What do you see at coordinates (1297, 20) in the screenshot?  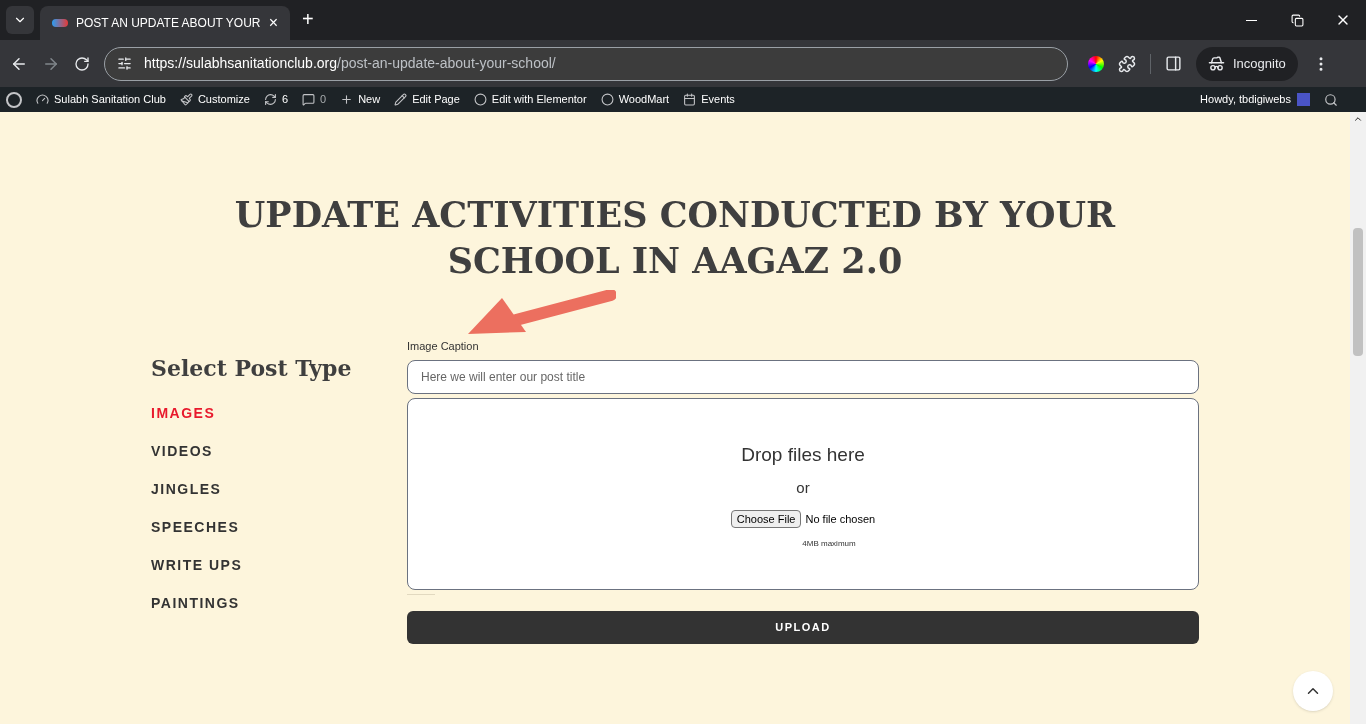 I see `restore-icon` at bounding box center [1297, 20].